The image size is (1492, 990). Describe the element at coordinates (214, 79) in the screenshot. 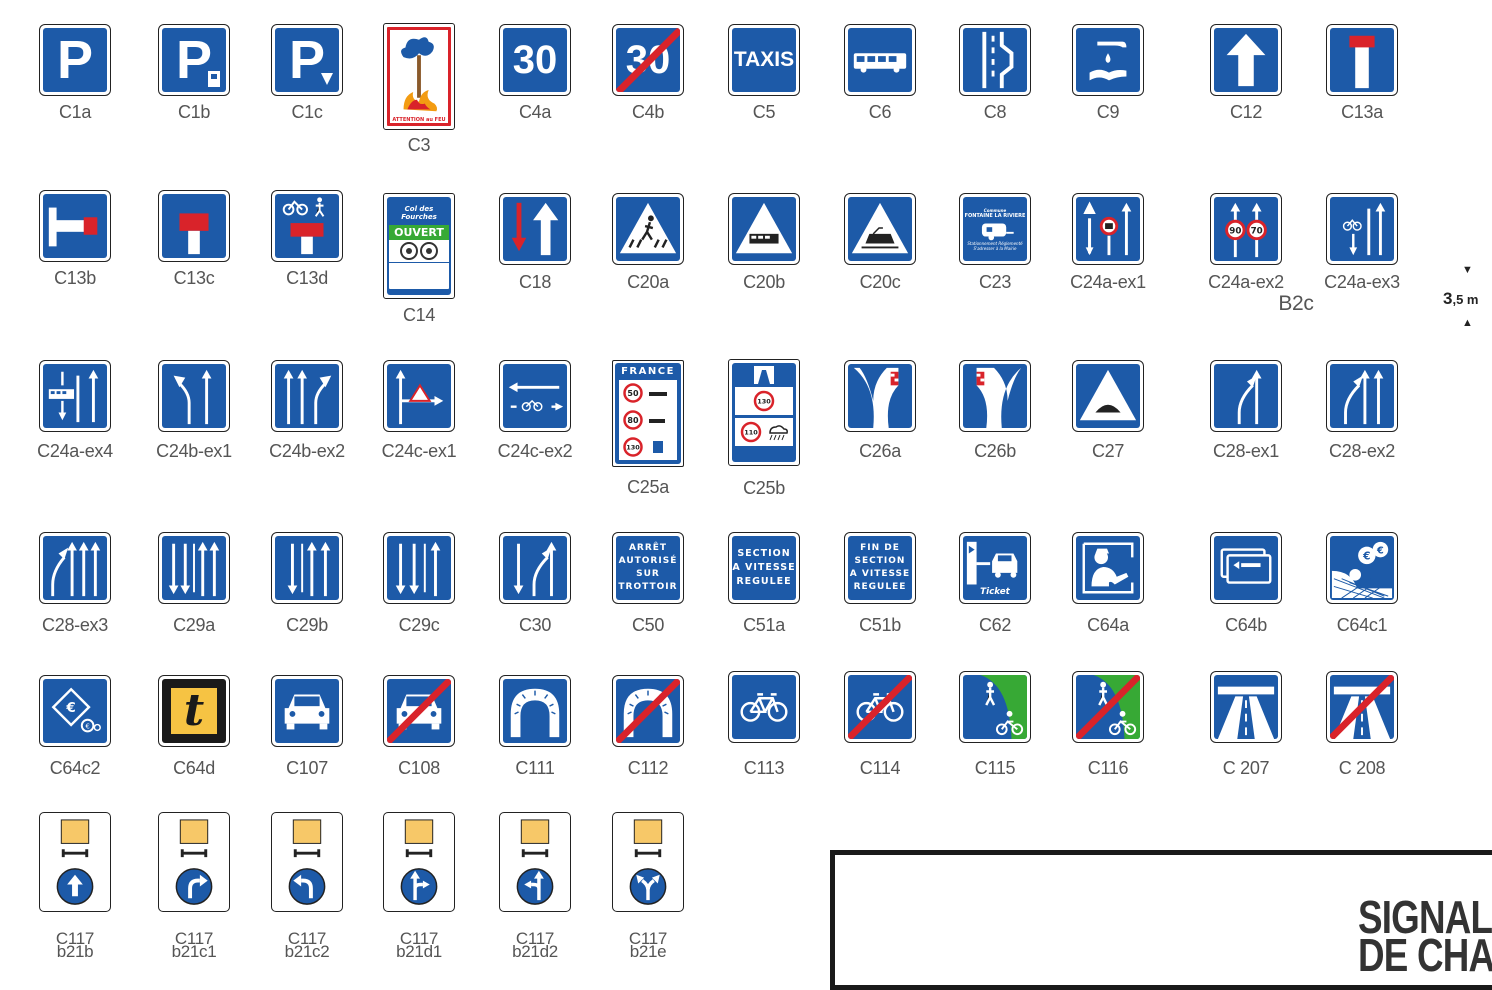

I see `pay-terminal-icon` at that location.